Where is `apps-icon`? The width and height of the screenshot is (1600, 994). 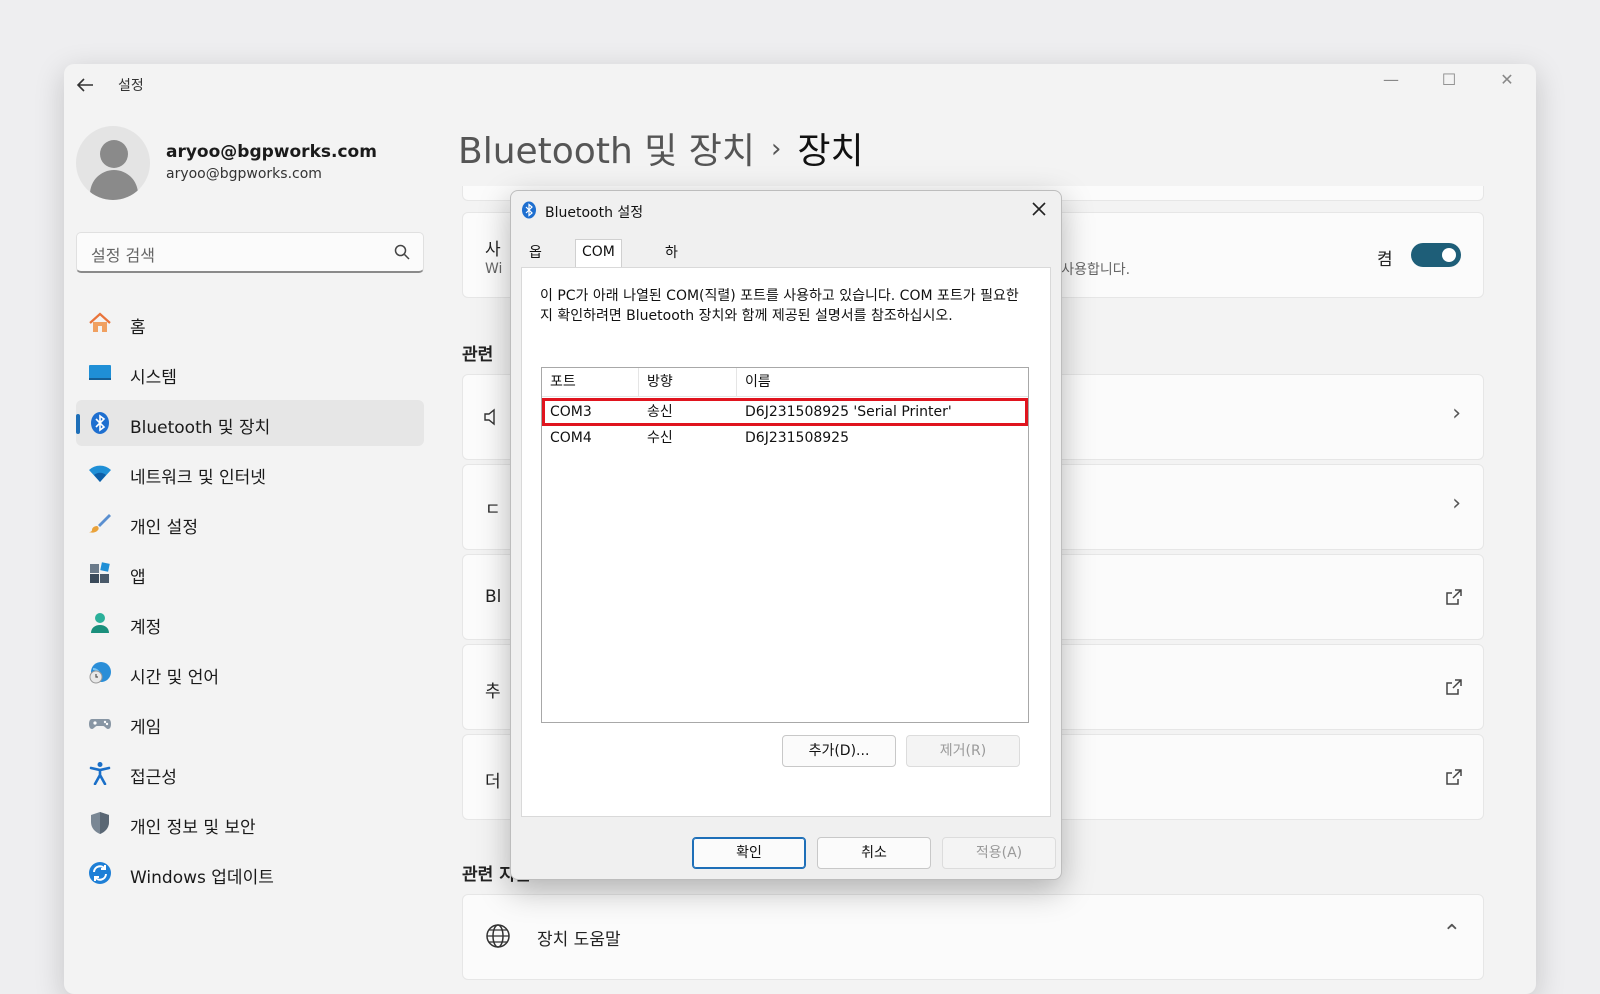
apps-icon is located at coordinates (100, 572).